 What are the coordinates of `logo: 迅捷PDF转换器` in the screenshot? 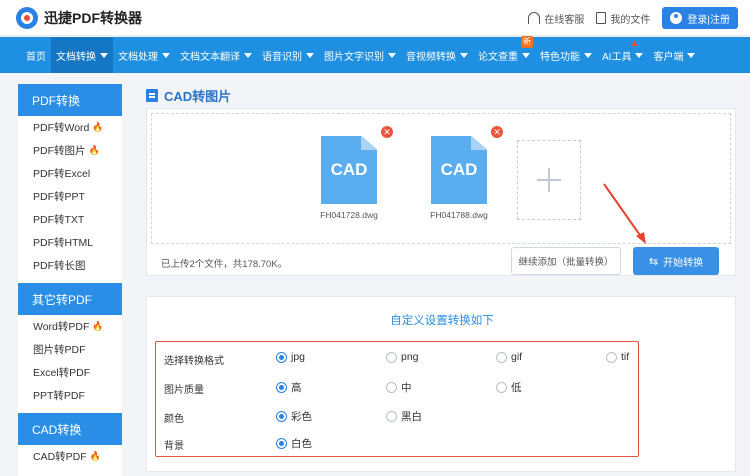 It's located at (79, 18).